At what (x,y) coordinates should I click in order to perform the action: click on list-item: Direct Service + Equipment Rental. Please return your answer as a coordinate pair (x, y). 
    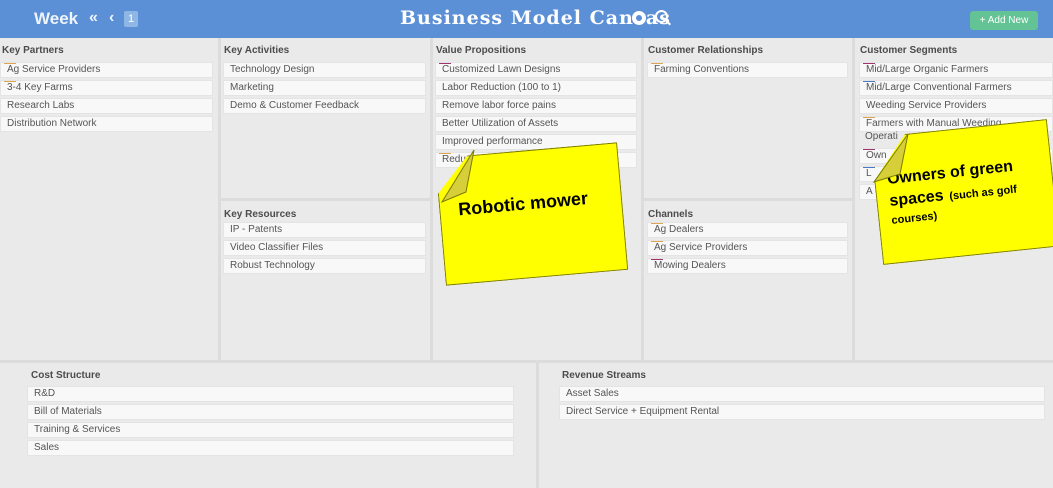
    Looking at the image, I should click on (802, 412).